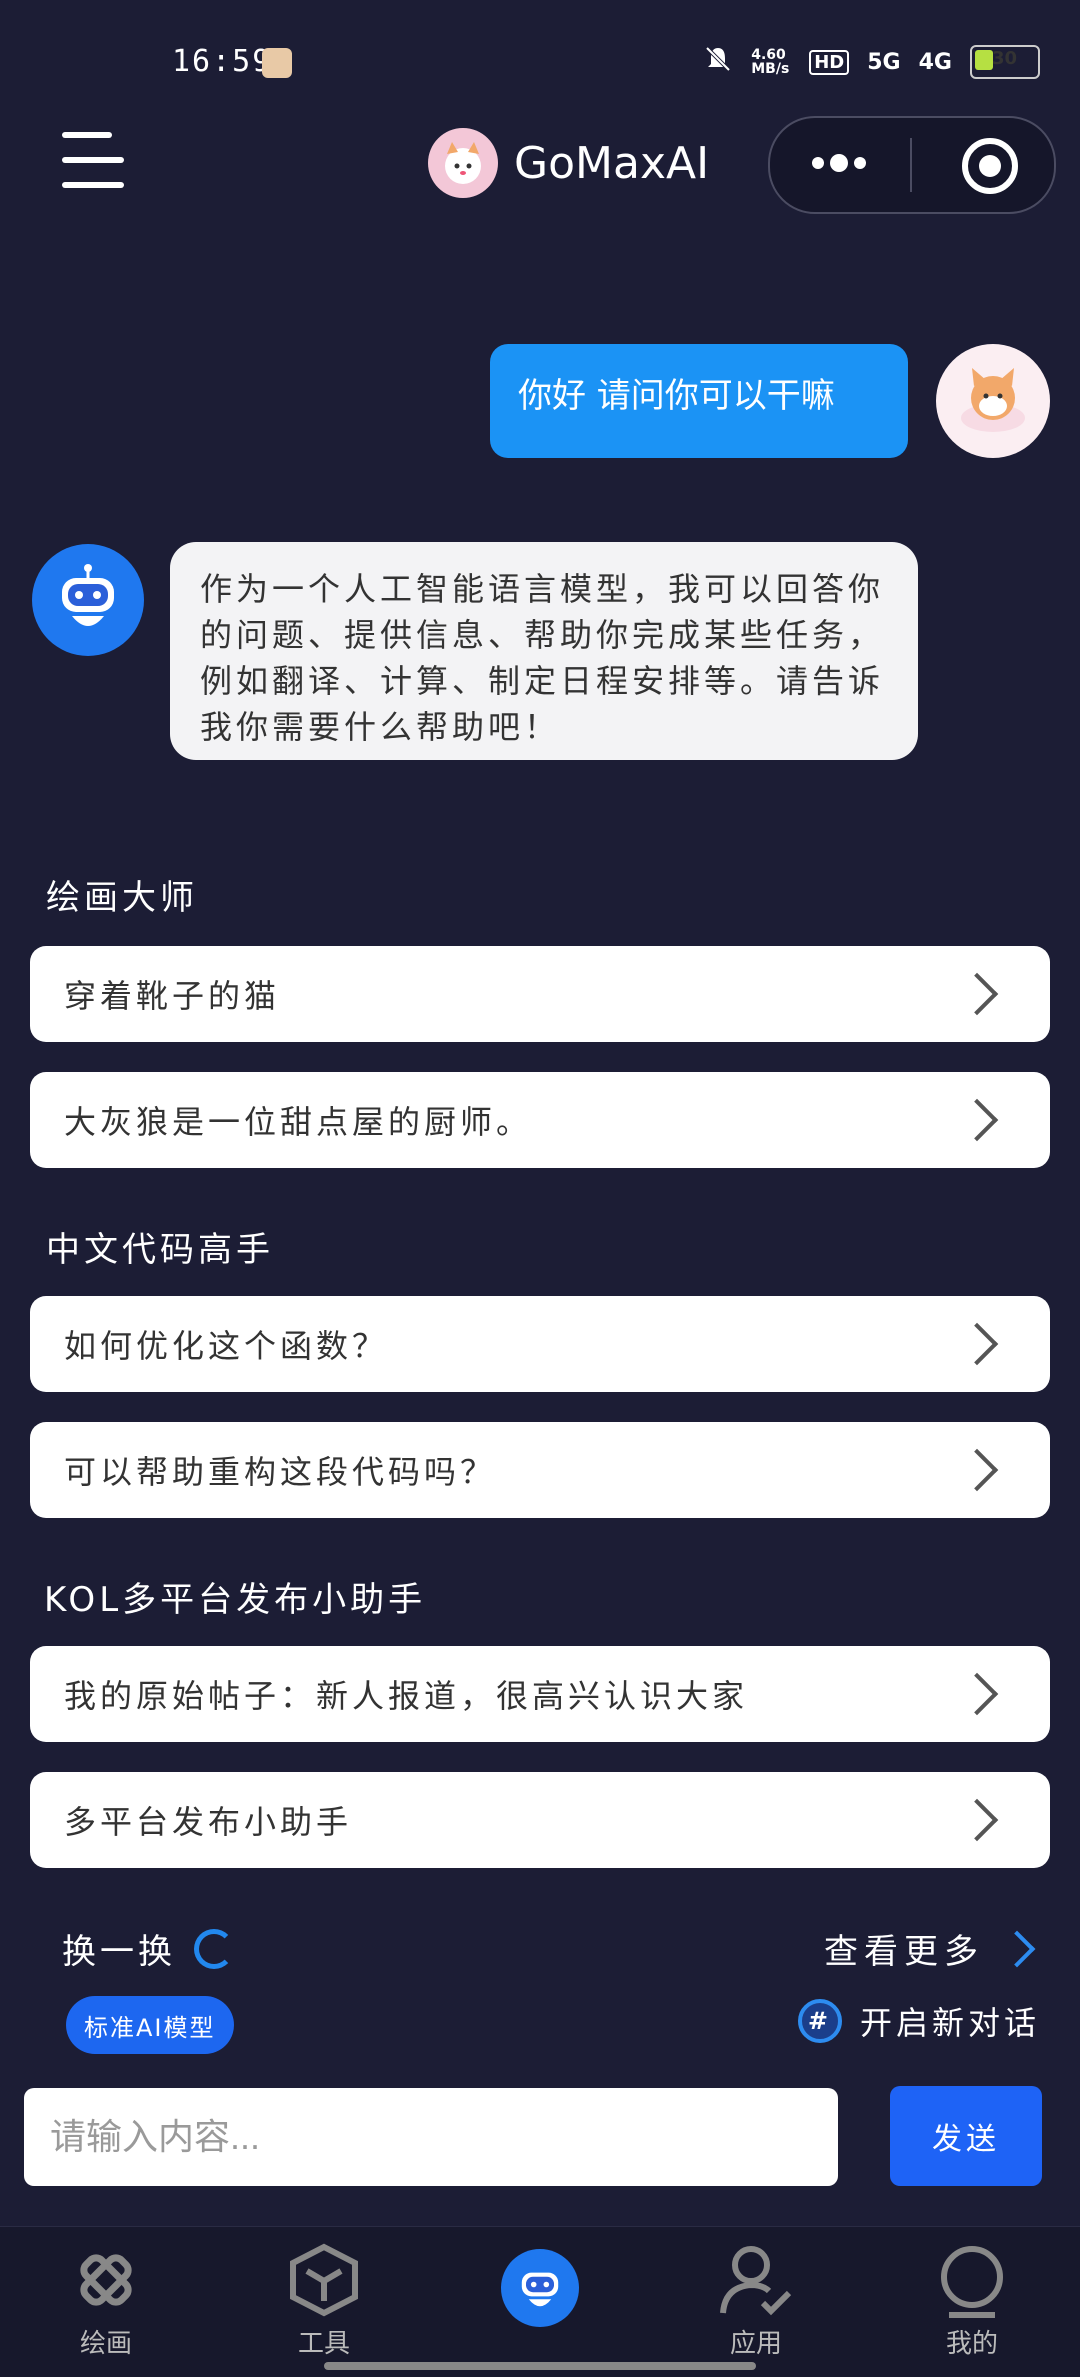  Describe the element at coordinates (540, 1470) in the screenshot. I see `prompt-card: 可以帮助重构这段代码吗？` at that location.